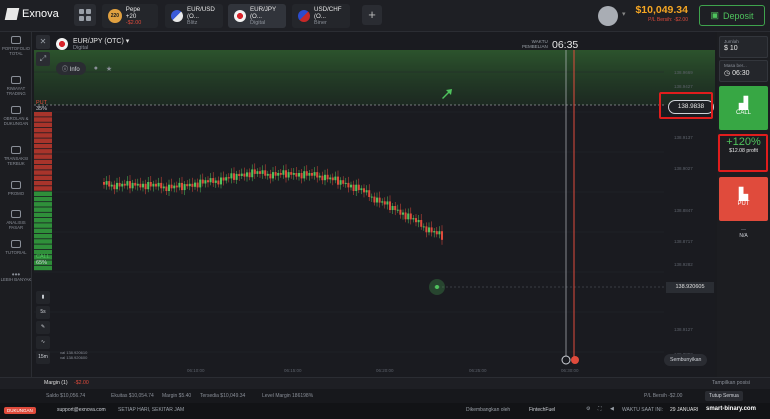 The width and height of the screenshot is (770, 419). Describe the element at coordinates (293, 370) in the screenshot. I see `x-tick: 06:15:00` at that location.